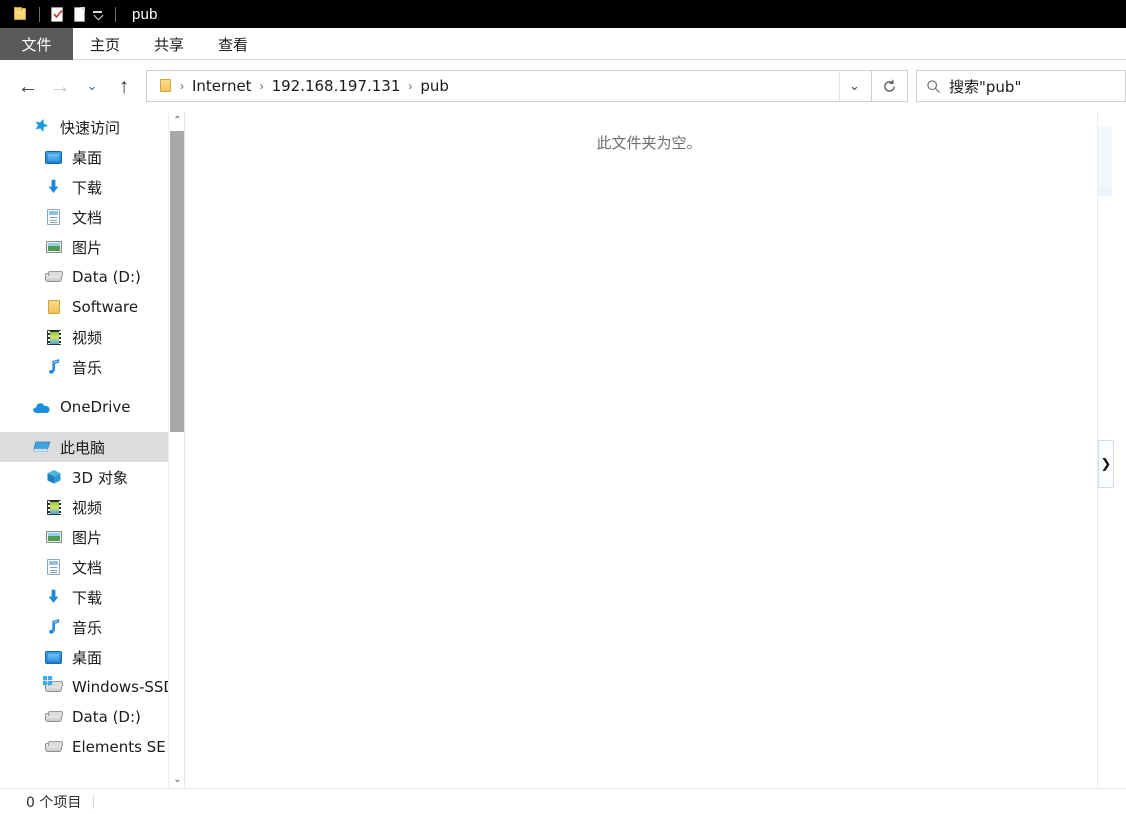 The image size is (1126, 814). What do you see at coordinates (92, 567) in the screenshot?
I see `sidebar-item-documents-pc: 文档` at bounding box center [92, 567].